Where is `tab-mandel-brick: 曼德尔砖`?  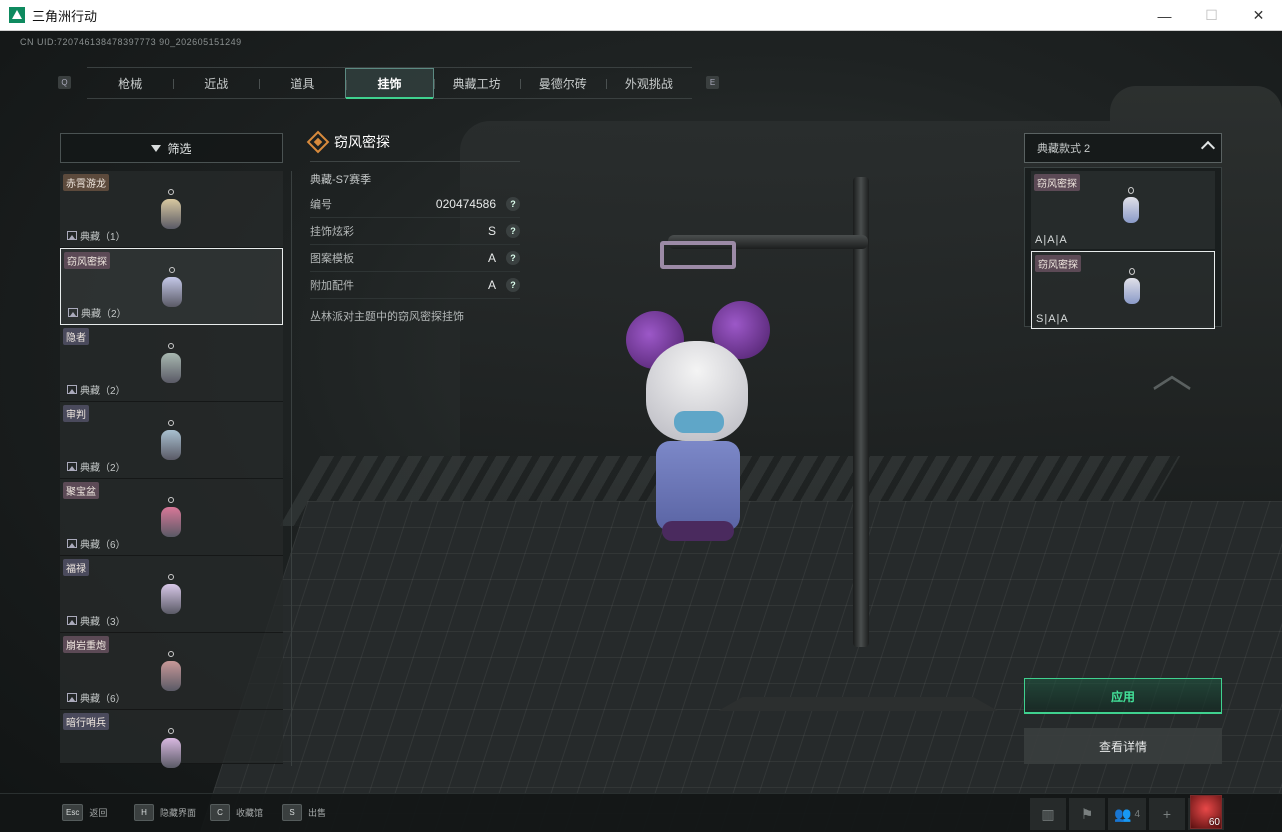
tab-mandel-brick: 曼德尔砖 is located at coordinates (562, 83).